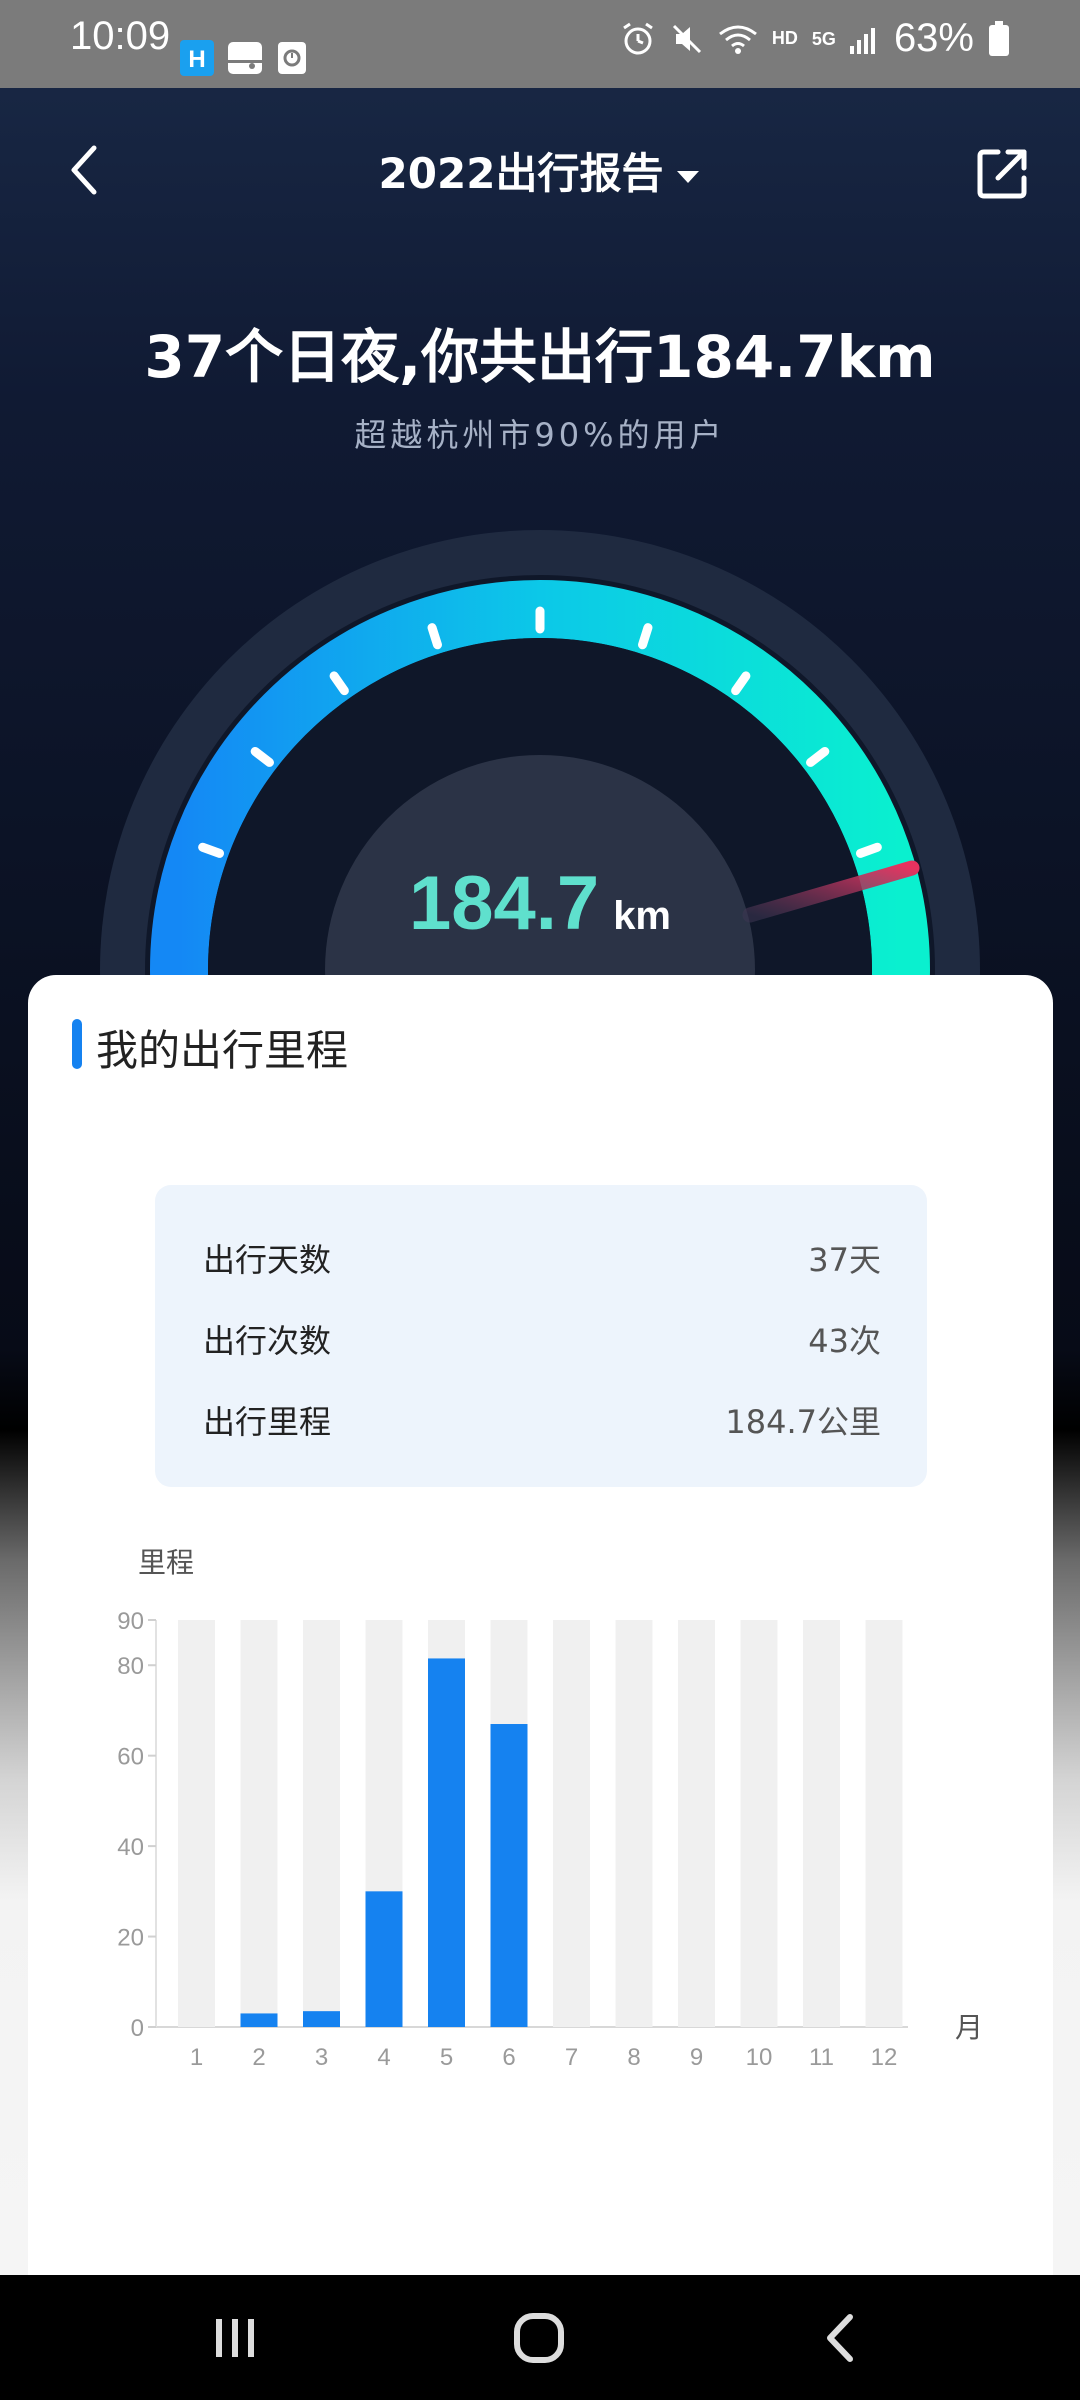 The image size is (1080, 2400). I want to click on hd-indicator: HD, so click(784, 38).